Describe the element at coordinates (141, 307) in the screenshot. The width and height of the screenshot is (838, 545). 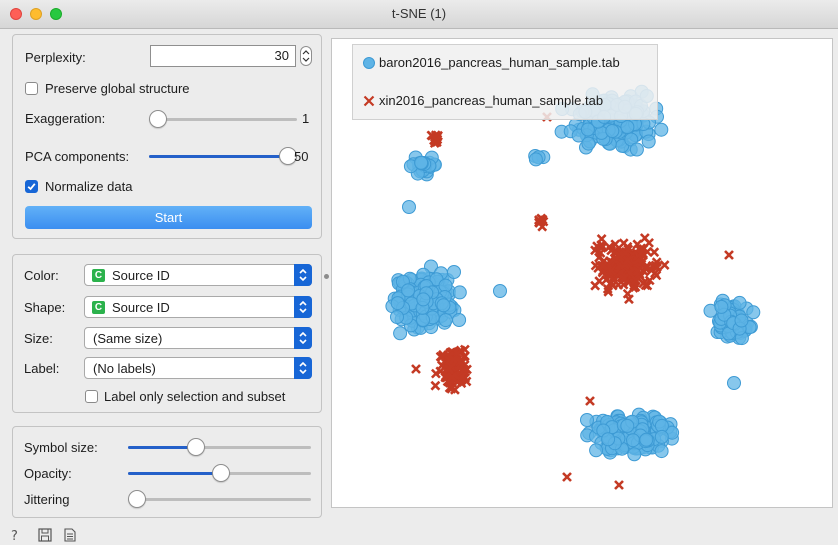
I see `shape-combo-value: Source ID` at that location.